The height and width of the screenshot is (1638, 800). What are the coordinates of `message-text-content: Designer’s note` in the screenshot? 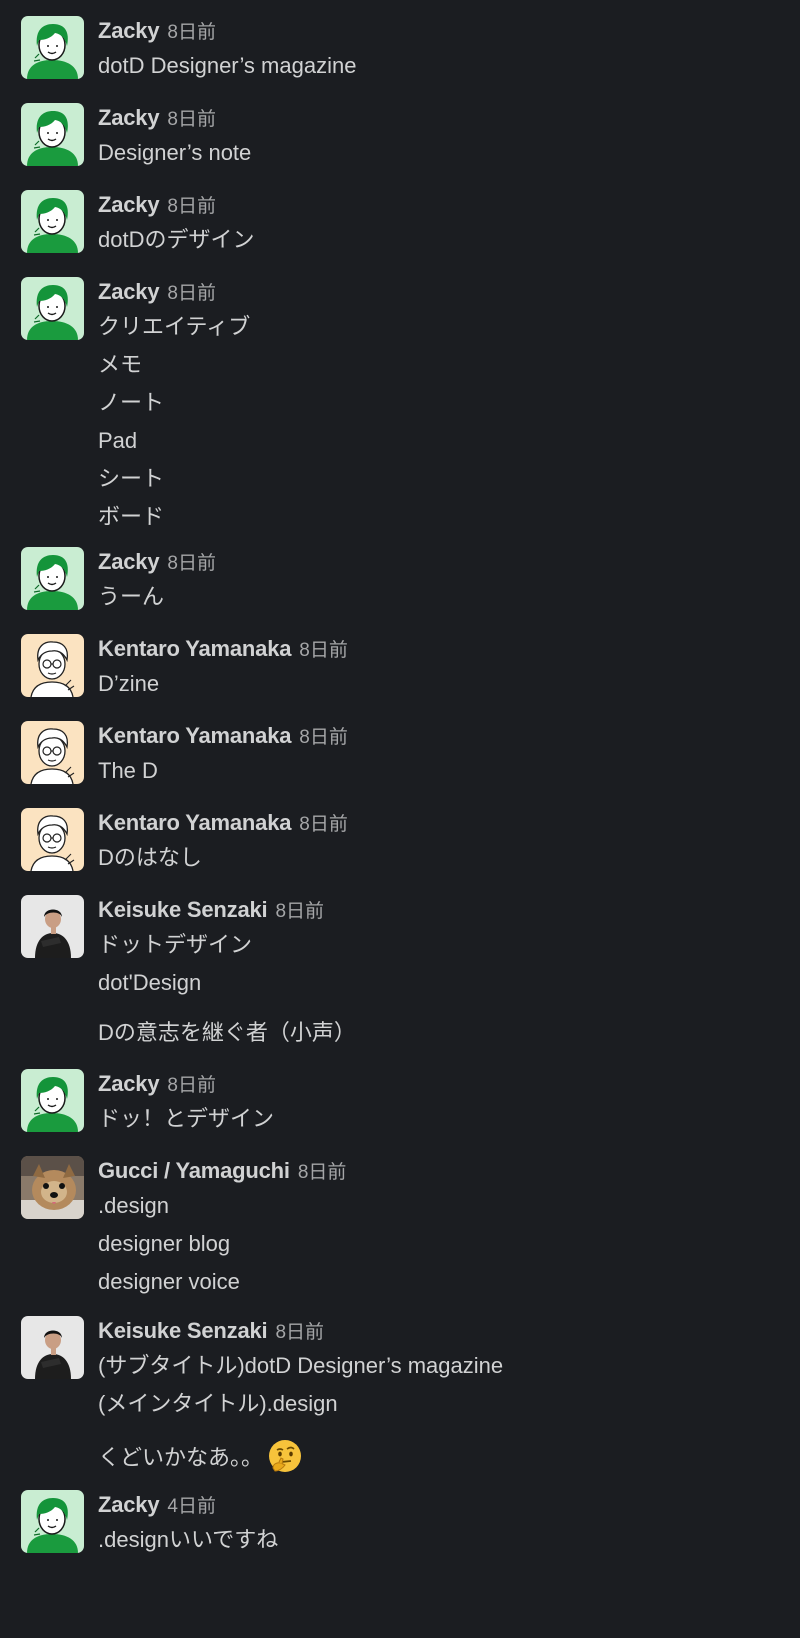 It's located at (175, 152).